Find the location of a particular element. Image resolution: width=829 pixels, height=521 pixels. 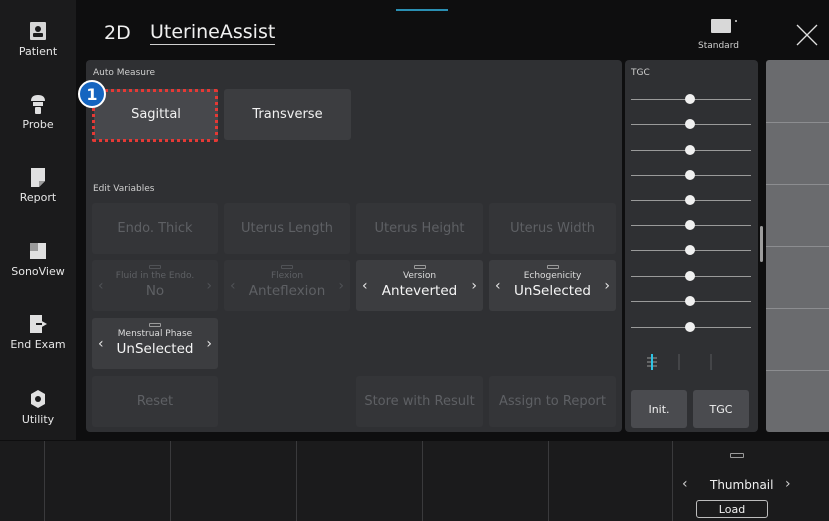

sonoview-icon is located at coordinates (38, 251).